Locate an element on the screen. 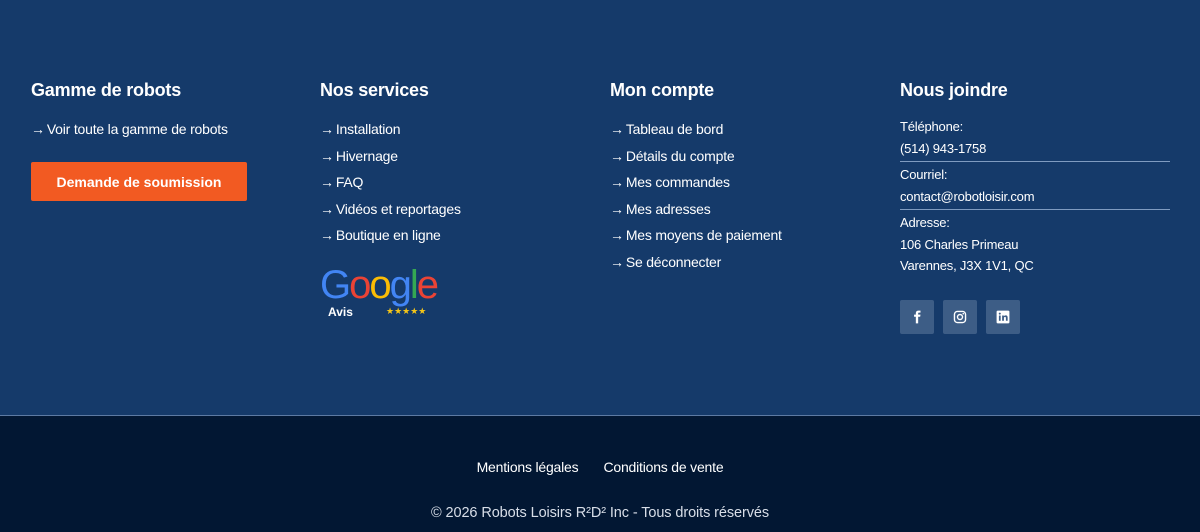 Image resolution: width=1200 pixels, height=532 pixels. link-faq: → FAQ is located at coordinates (390, 186).